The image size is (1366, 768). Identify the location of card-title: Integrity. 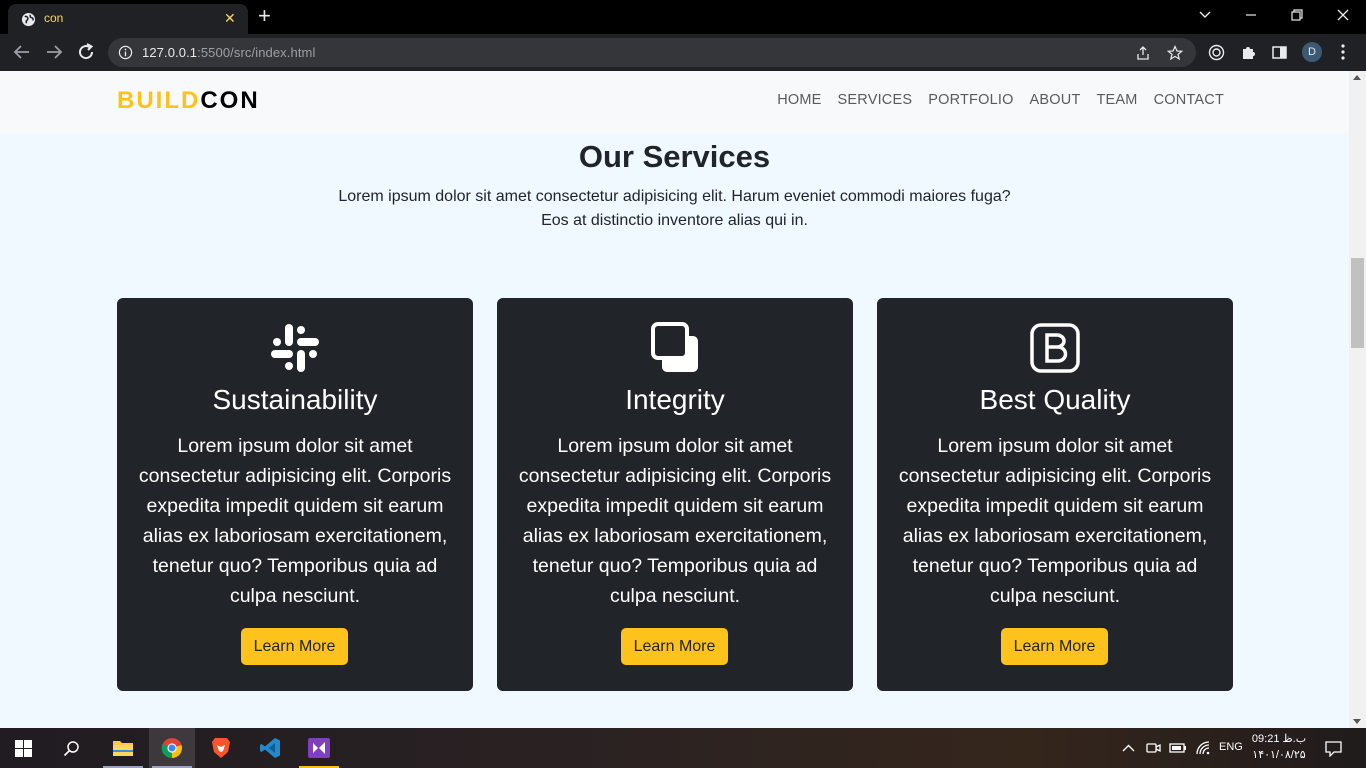
(675, 399).